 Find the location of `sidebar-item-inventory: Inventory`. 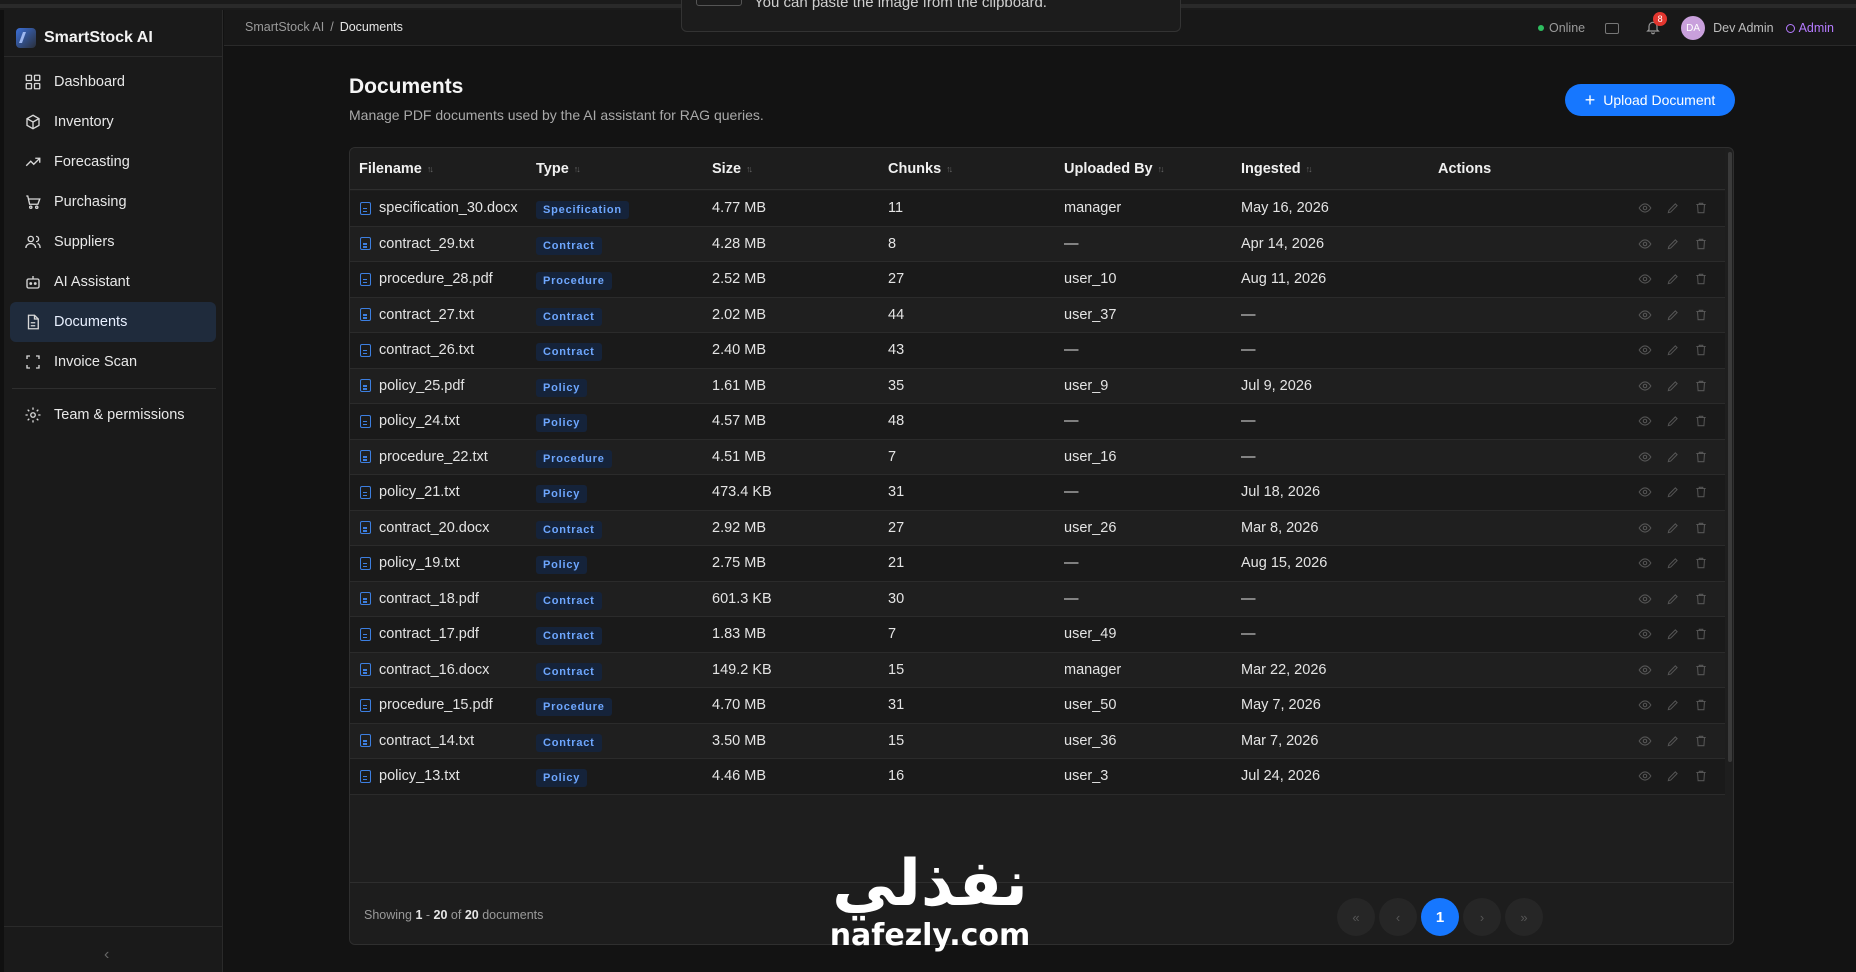

sidebar-item-inventory: Inventory is located at coordinates (113, 122).